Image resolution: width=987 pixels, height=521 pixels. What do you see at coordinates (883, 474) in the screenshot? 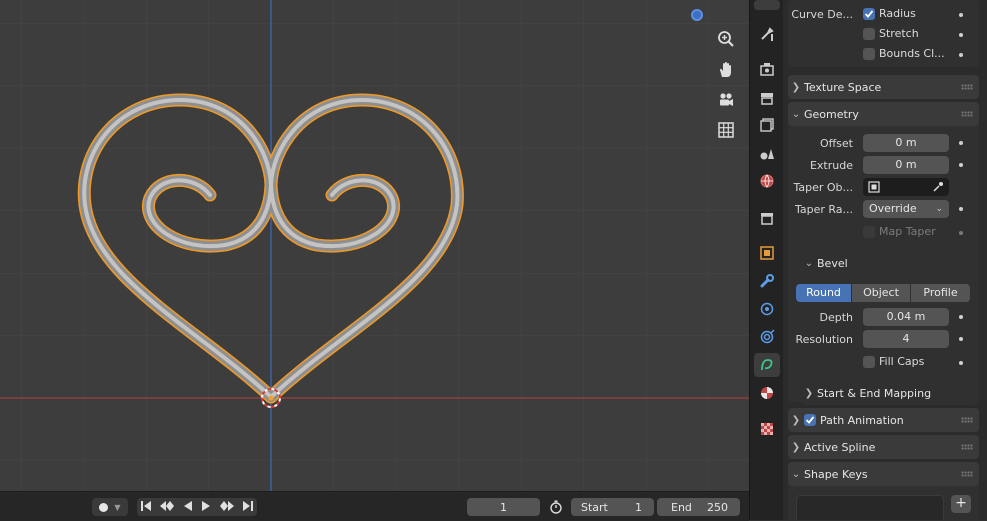
I see `shape-keys-panel-header: ⌄ Shape Keys` at bounding box center [883, 474].